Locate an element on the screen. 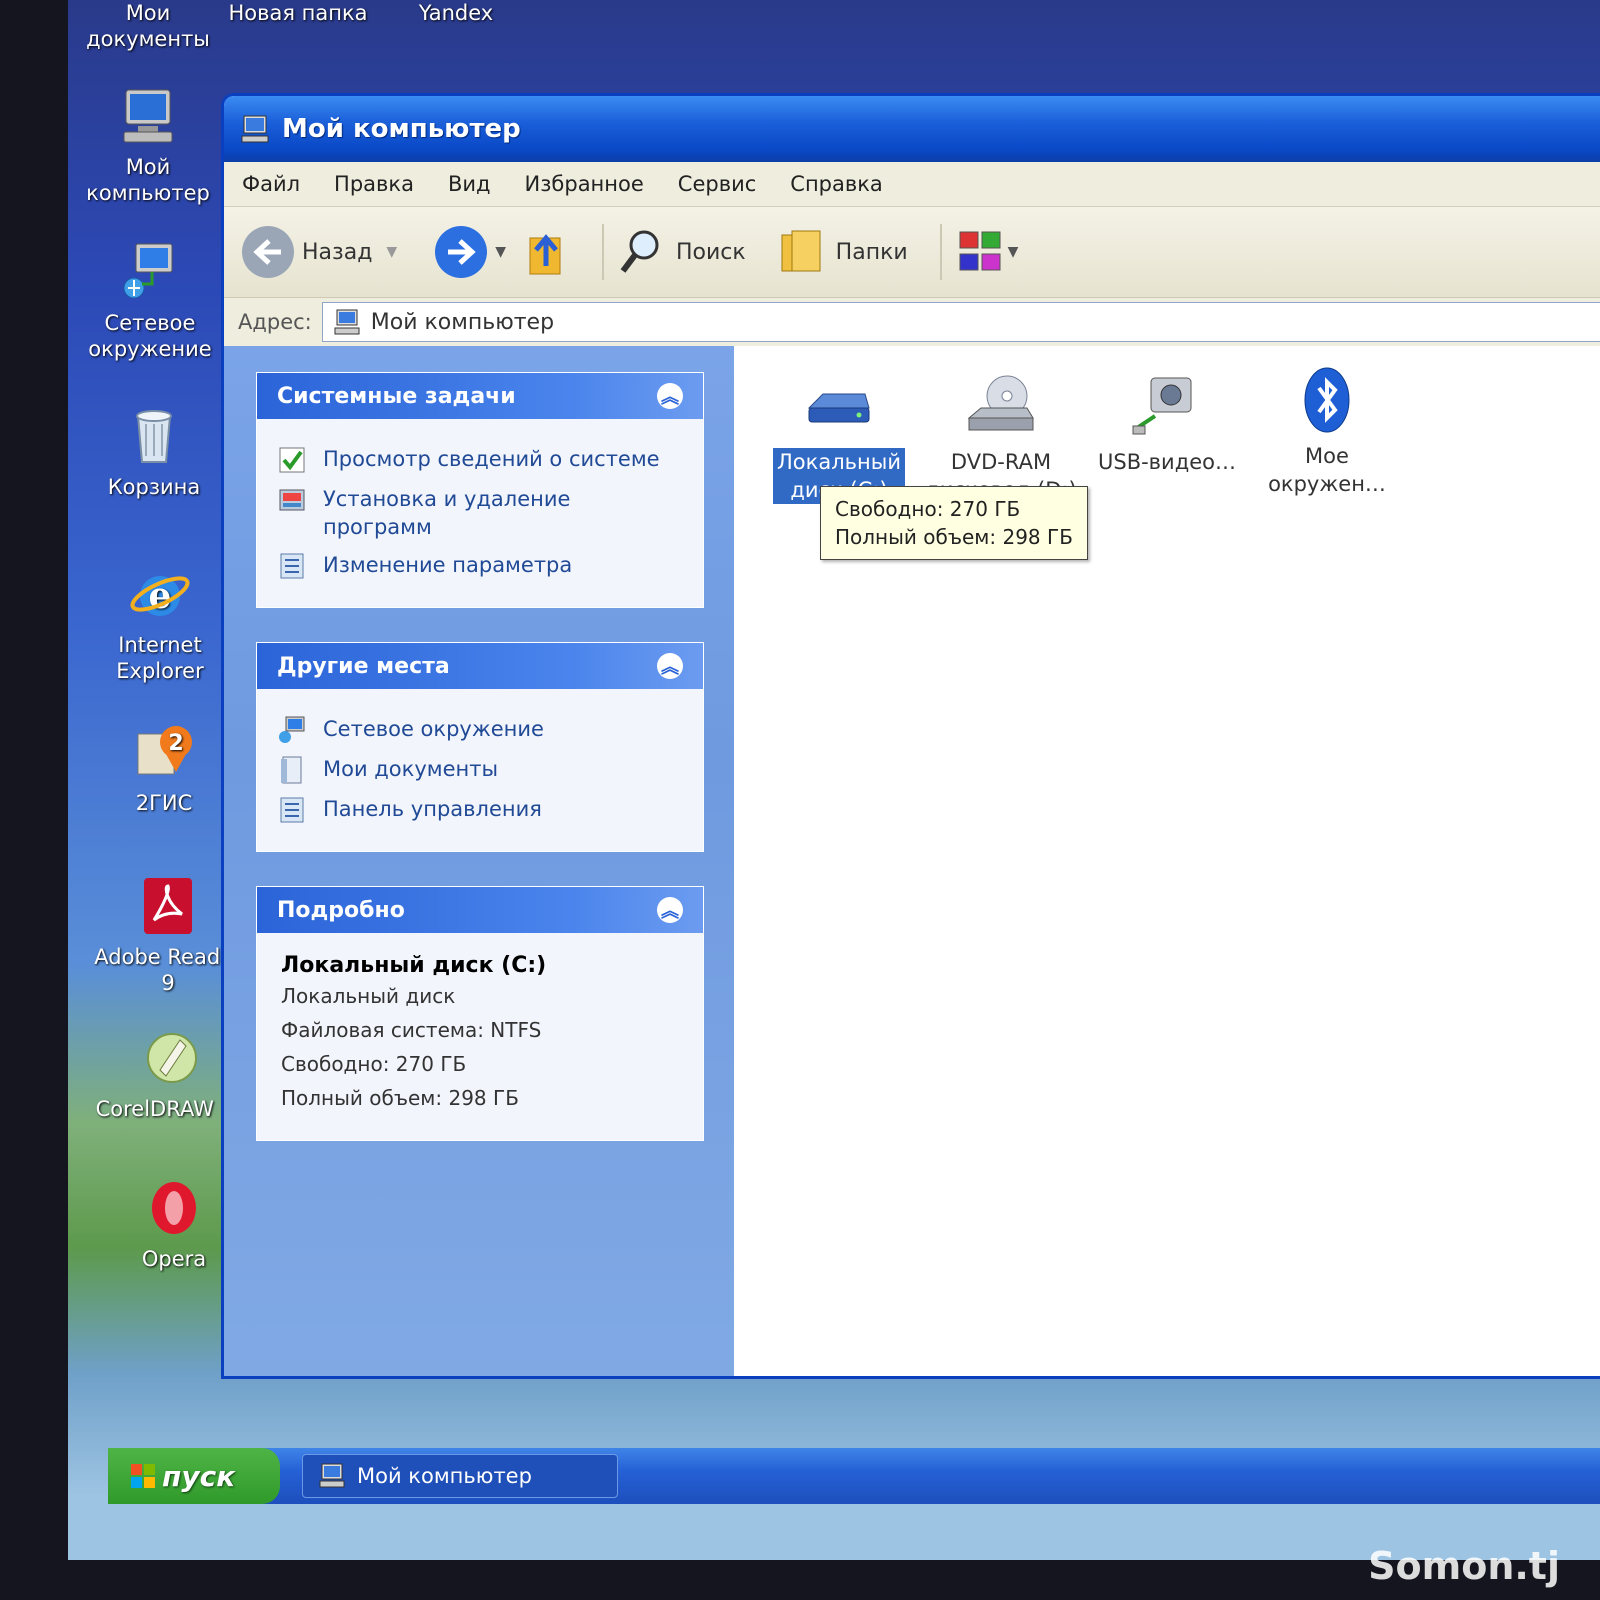  task-add-remove-programs: Установка и удаление программ is located at coordinates (480, 513).